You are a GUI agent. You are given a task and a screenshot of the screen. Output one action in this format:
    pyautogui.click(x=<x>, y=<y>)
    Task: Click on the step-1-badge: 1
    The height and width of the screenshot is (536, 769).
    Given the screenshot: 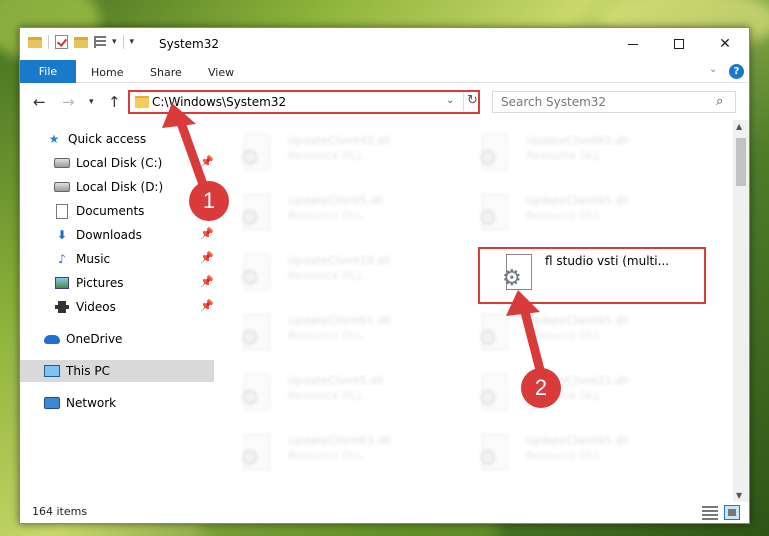 What is the action you would take?
    pyautogui.click(x=209, y=201)
    